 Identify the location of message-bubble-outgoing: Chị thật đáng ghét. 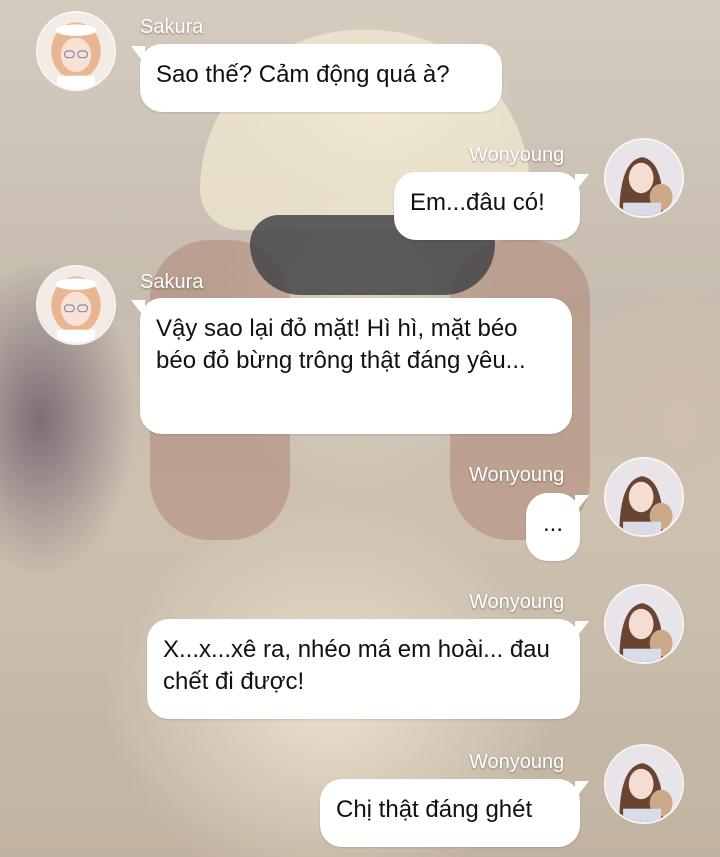
(454, 813).